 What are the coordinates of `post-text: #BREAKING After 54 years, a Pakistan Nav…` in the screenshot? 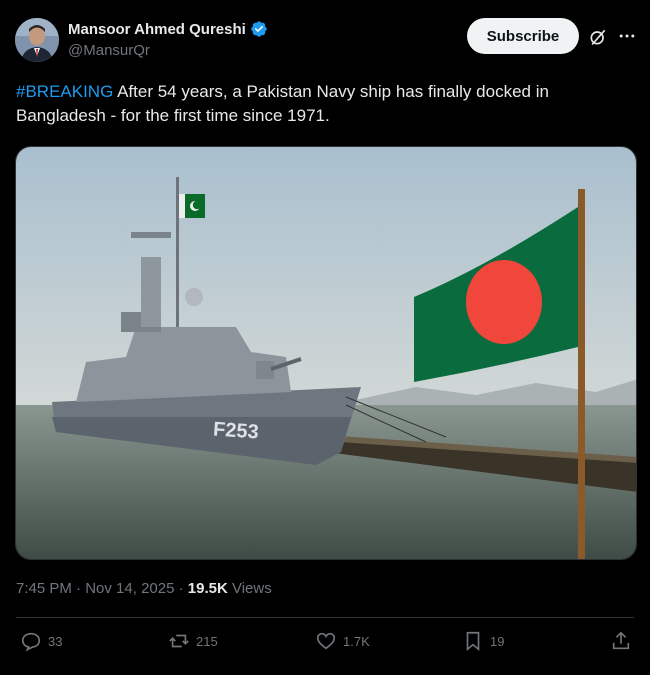 It's located at (326, 104).